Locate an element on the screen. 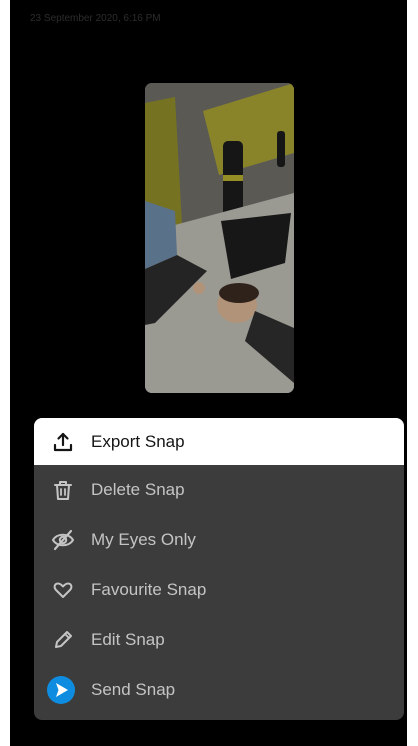  delete-snap-label: Delete Snap is located at coordinates (138, 489).